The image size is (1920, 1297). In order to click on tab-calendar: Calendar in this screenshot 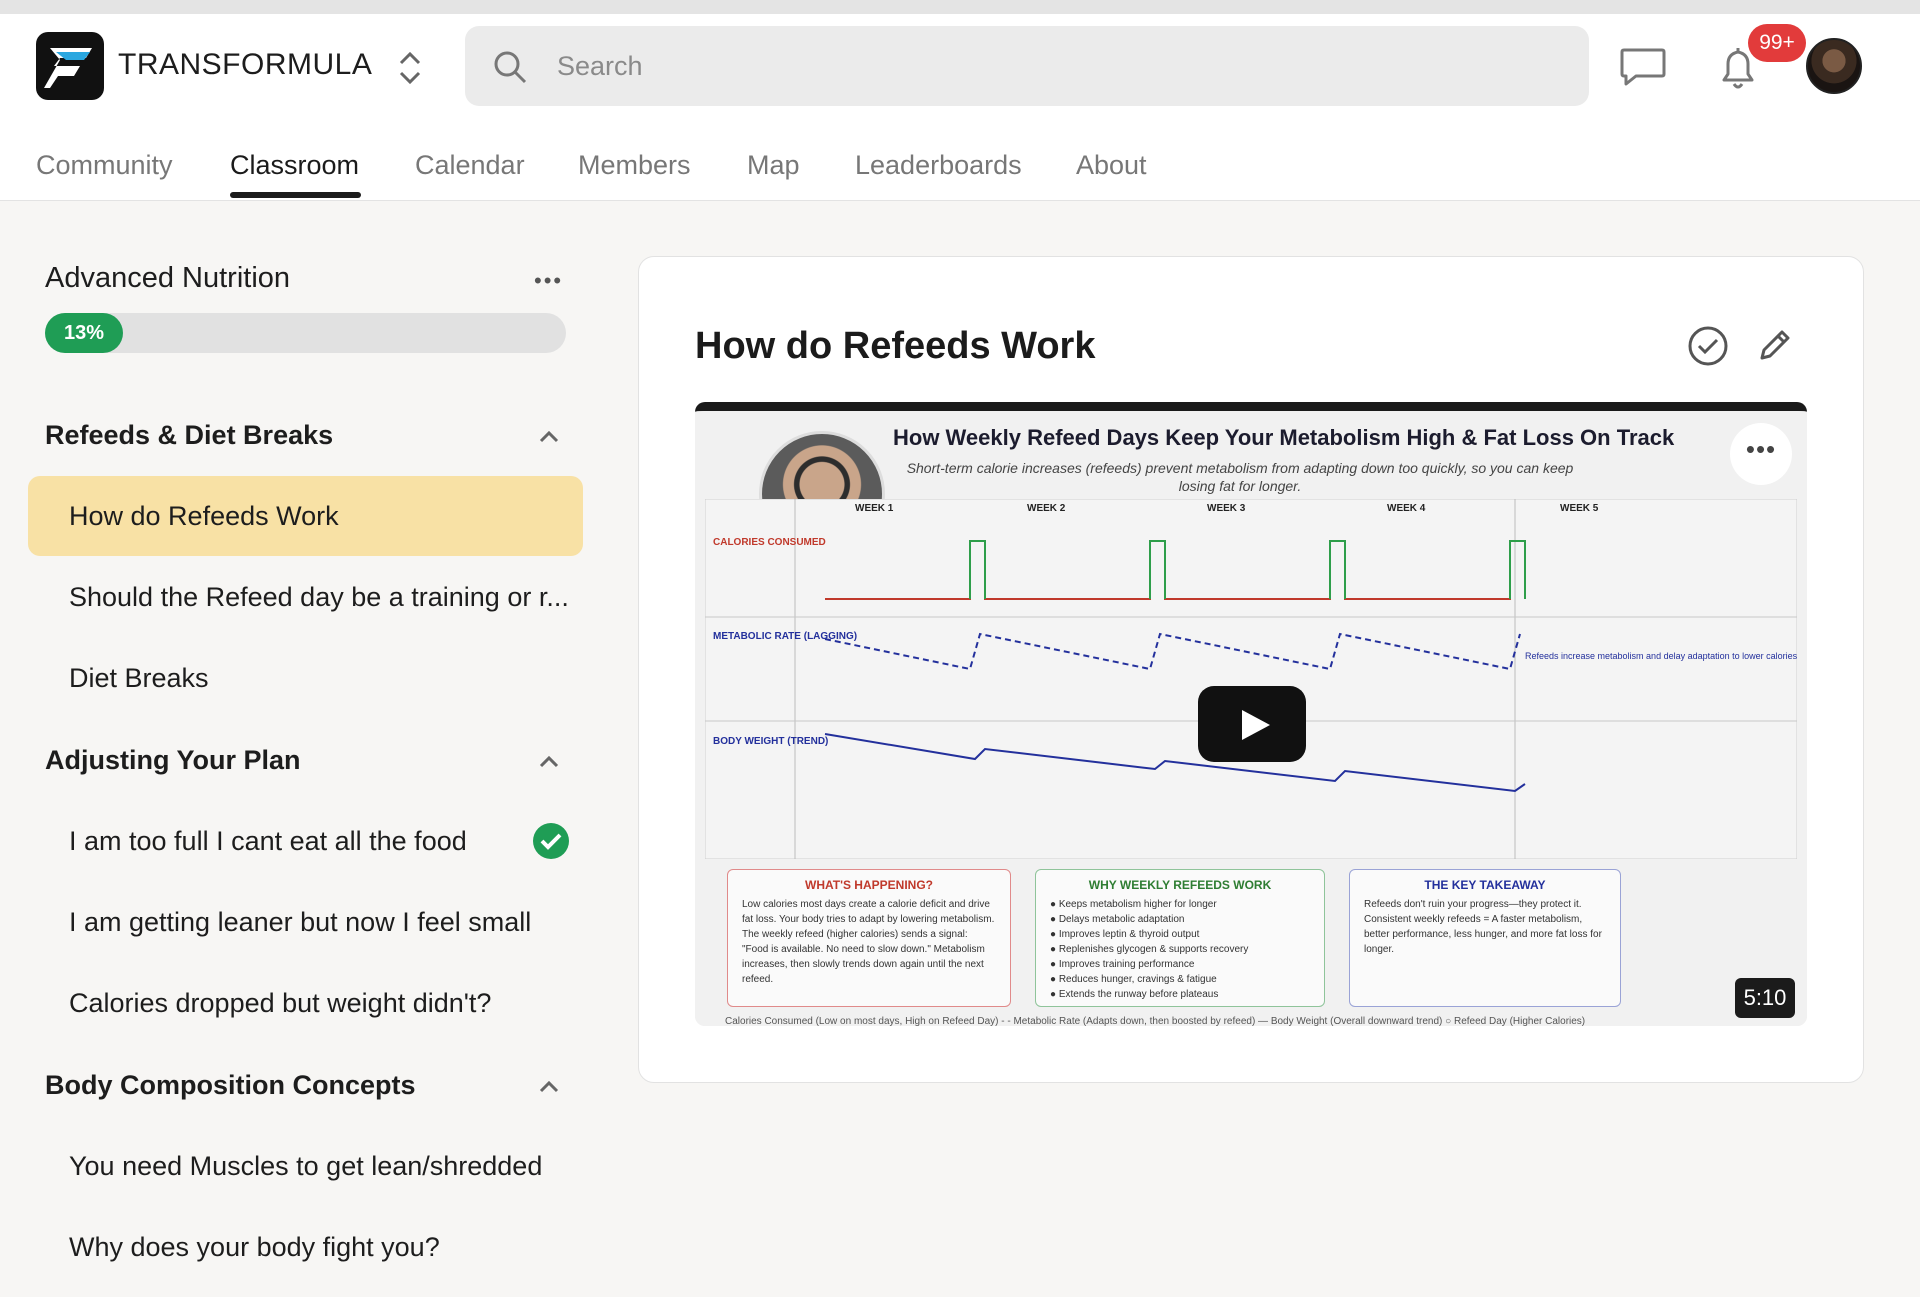, I will do `click(470, 165)`.